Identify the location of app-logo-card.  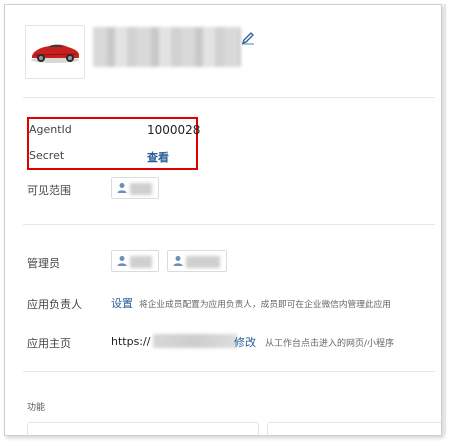
(55, 52).